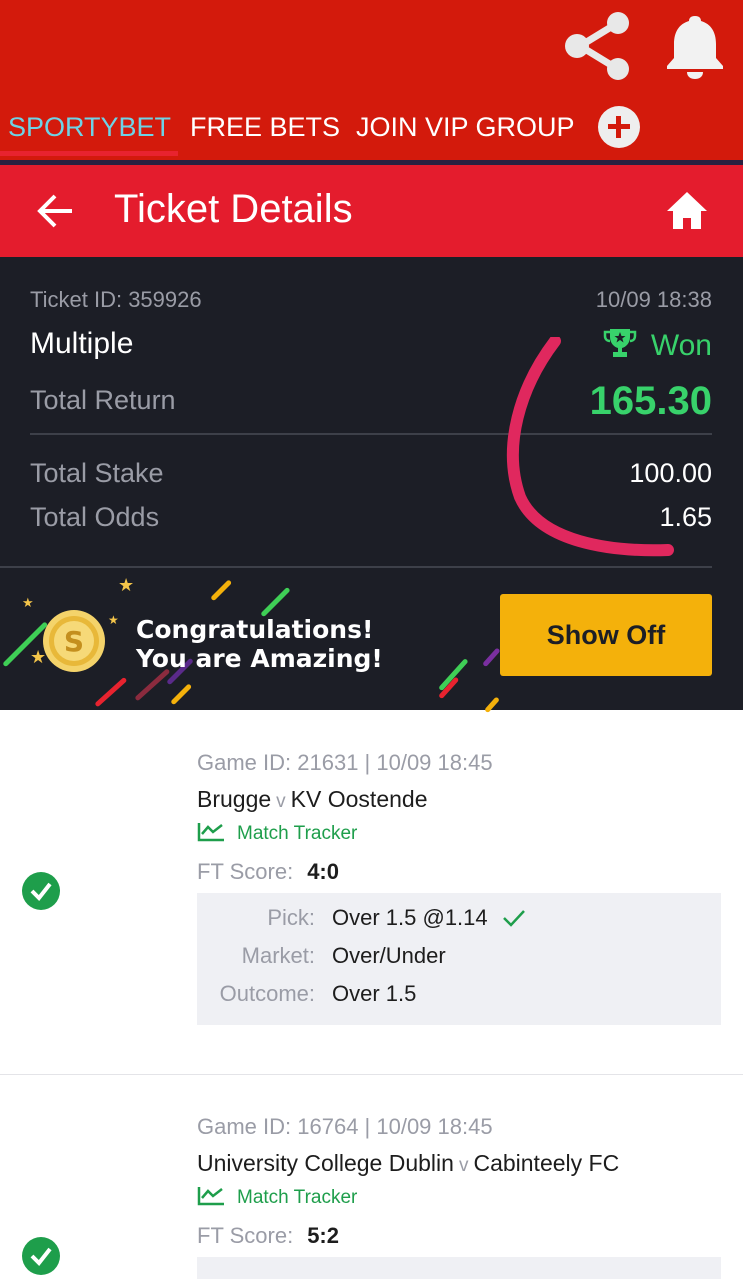 This screenshot has width=743, height=1279. What do you see at coordinates (267, 993) in the screenshot?
I see `outcome-label: Outcome:` at bounding box center [267, 993].